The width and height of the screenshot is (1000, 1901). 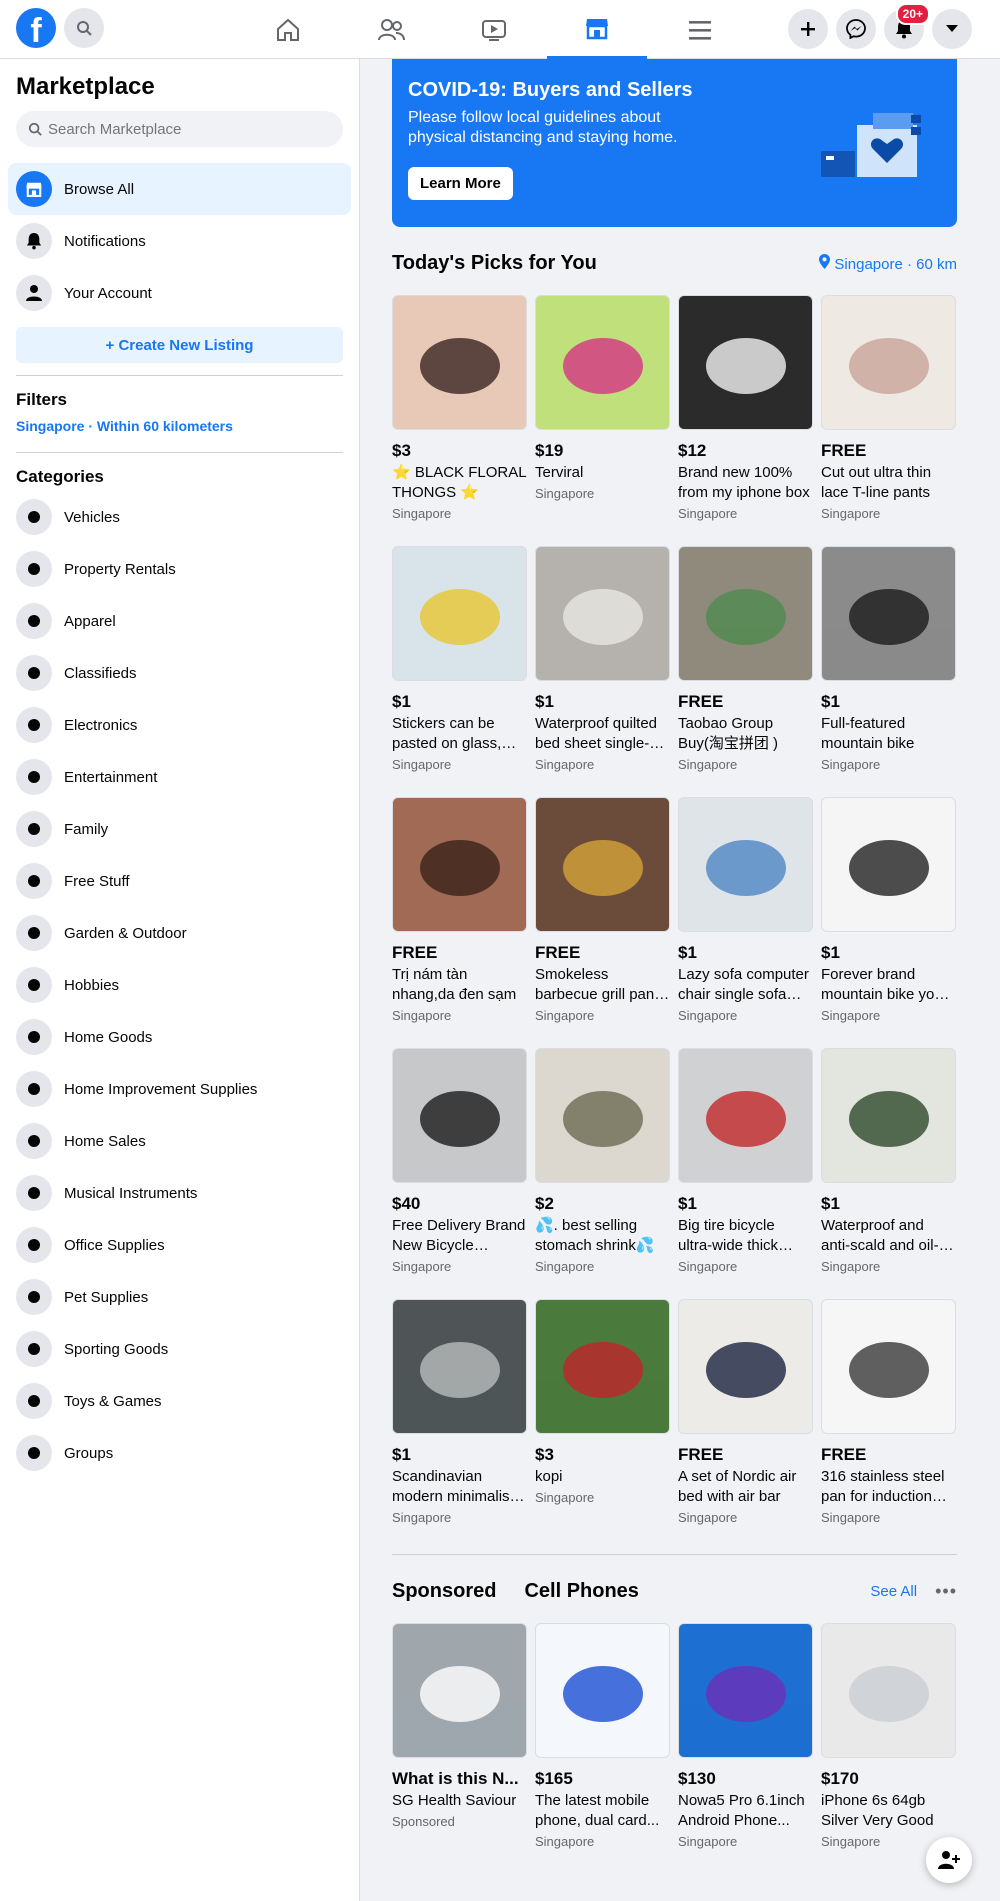 I want to click on listing-price: $1, so click(x=687, y=952).